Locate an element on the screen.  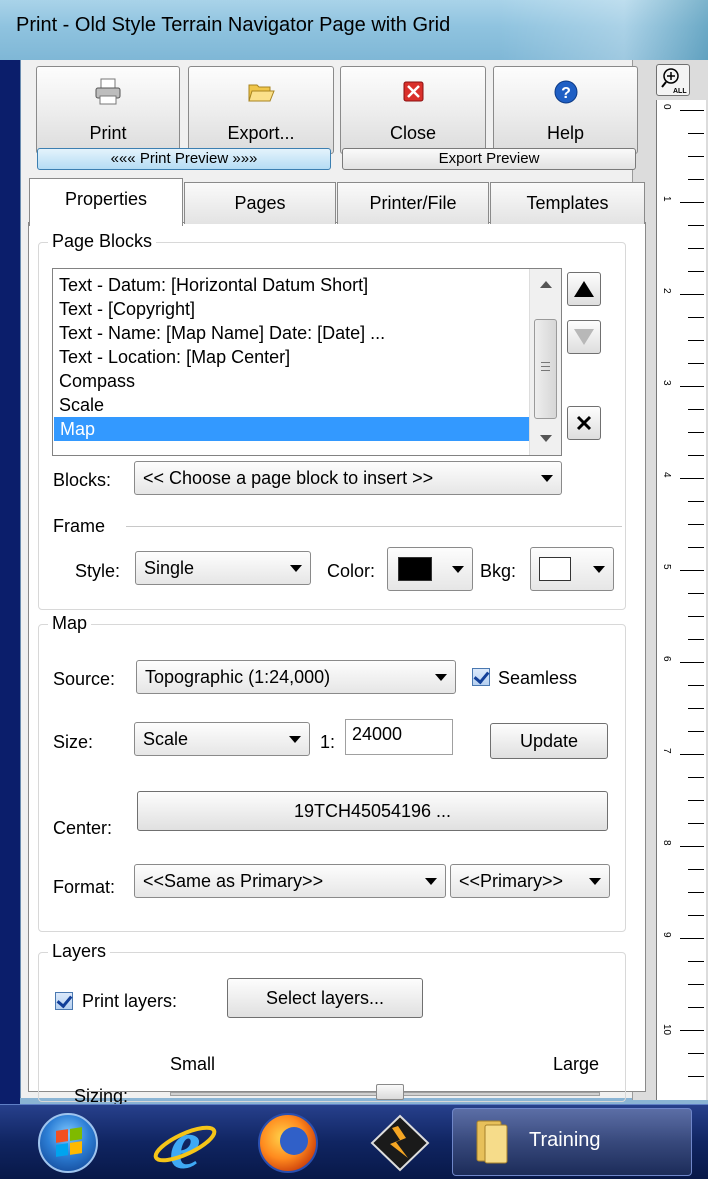
export-preview-button: Export Preview is located at coordinates (489, 159).